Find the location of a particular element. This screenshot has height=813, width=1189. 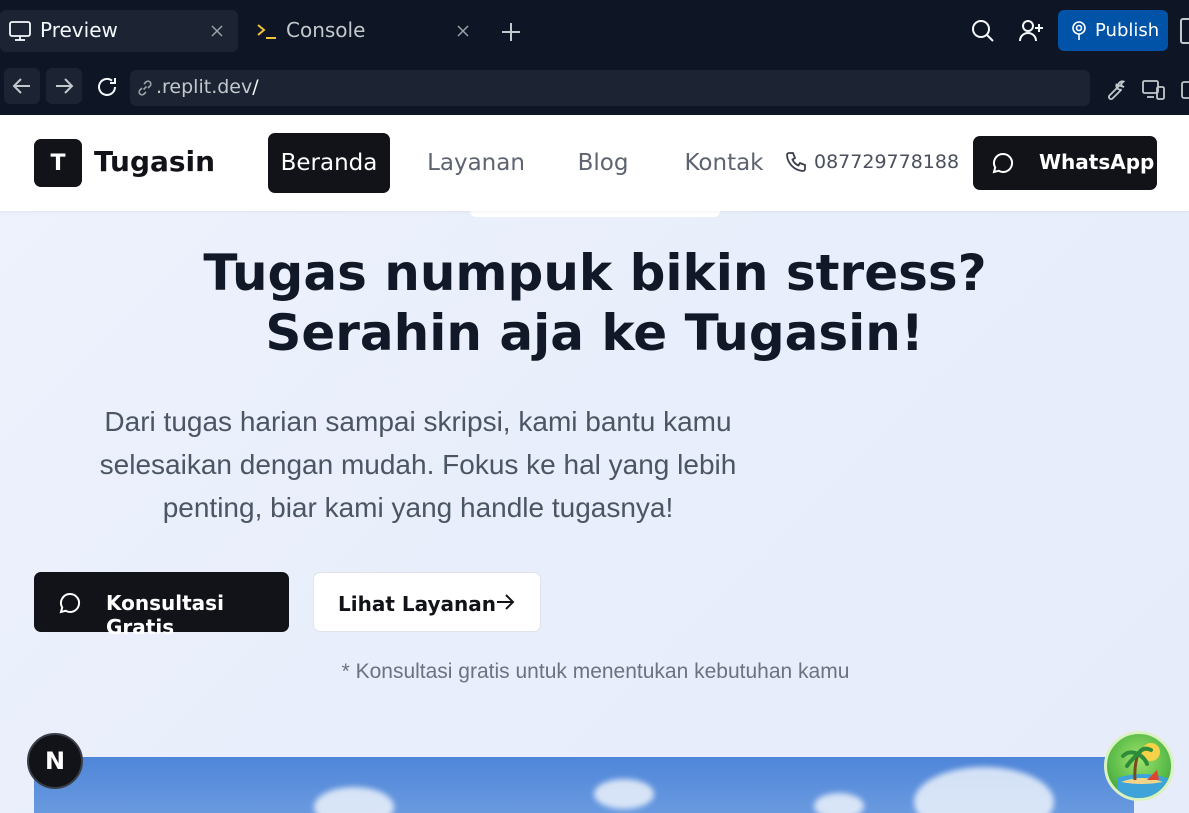

nav-layanan: Layanan is located at coordinates (476, 163).